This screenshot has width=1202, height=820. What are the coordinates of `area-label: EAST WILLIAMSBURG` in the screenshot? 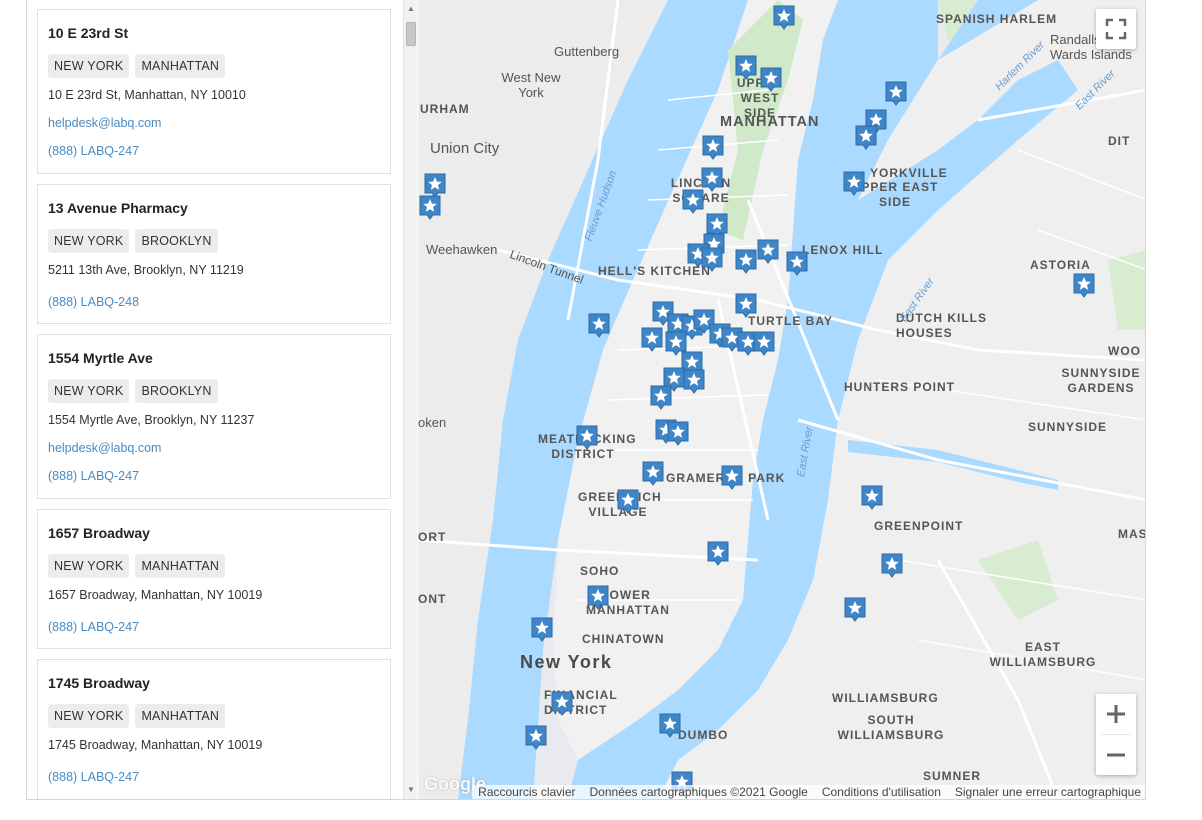 It's located at (1043, 654).